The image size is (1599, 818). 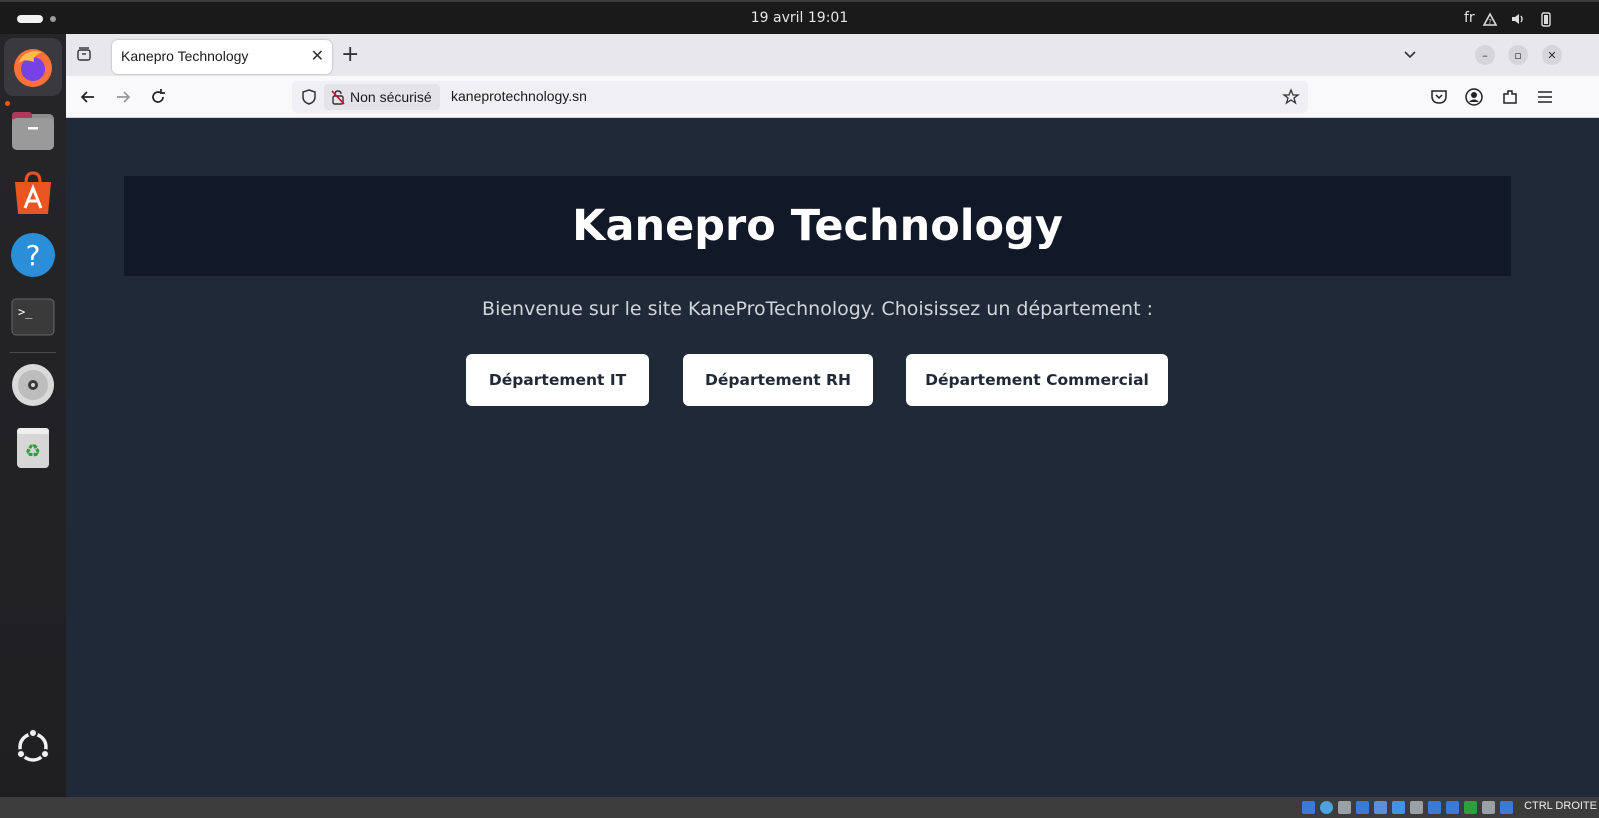 I want to click on clock: 19 avril 19:01, so click(x=799, y=18).